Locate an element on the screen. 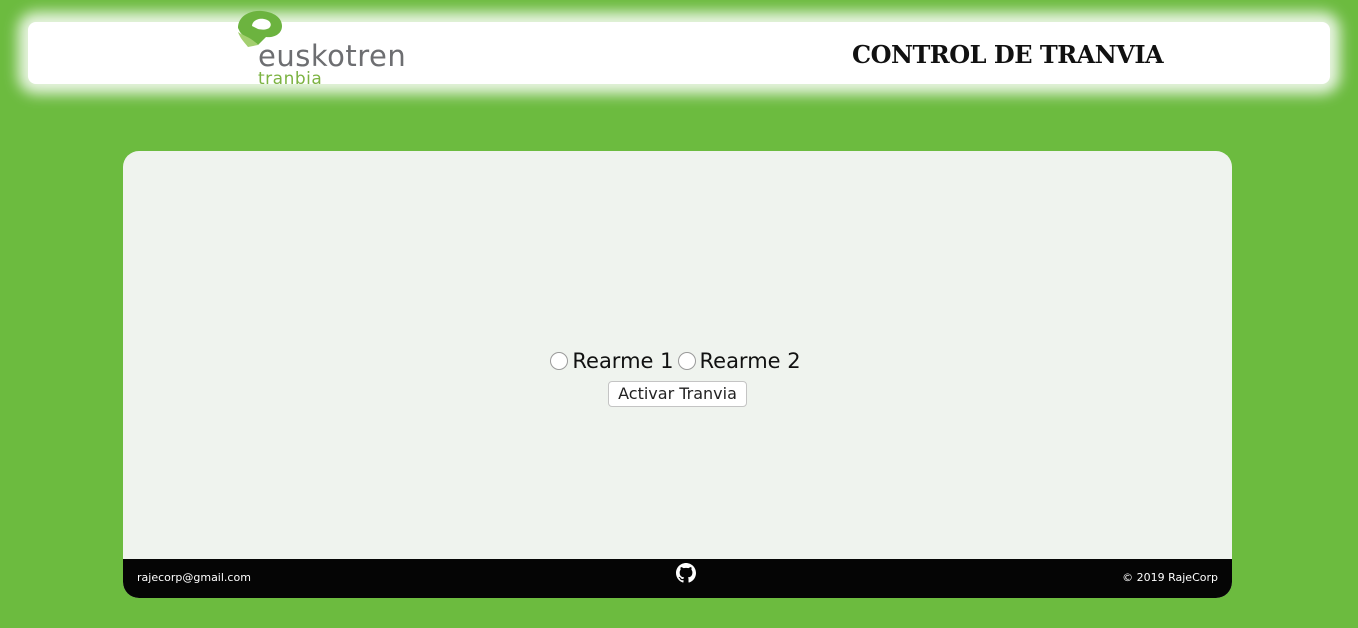 This screenshot has width=1358, height=628. logo-wordmark: euskotren is located at coordinates (332, 56).